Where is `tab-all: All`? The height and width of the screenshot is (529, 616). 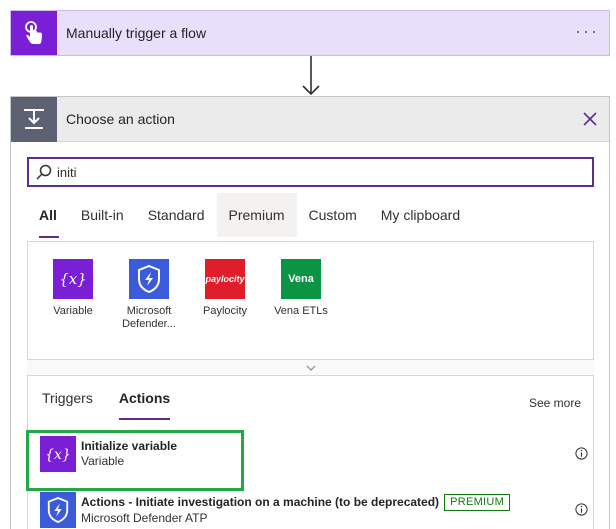 tab-all: All is located at coordinates (48, 215).